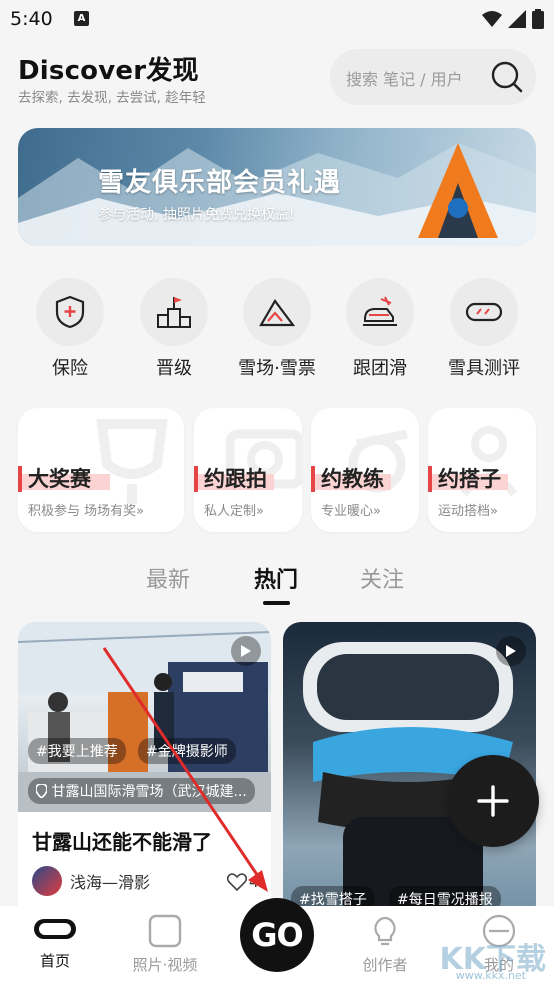  What do you see at coordinates (81, 18) in the screenshot?
I see `notification-icon: A` at bounding box center [81, 18].